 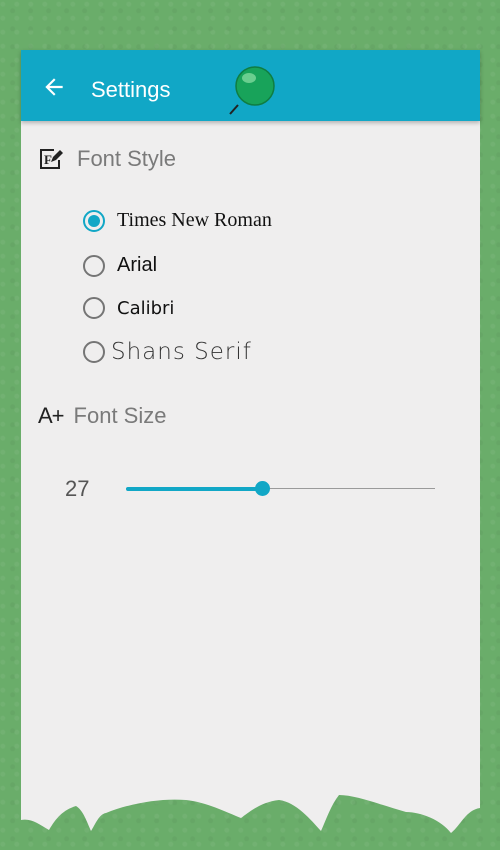 I want to click on option-label: Arial, so click(x=137, y=265).